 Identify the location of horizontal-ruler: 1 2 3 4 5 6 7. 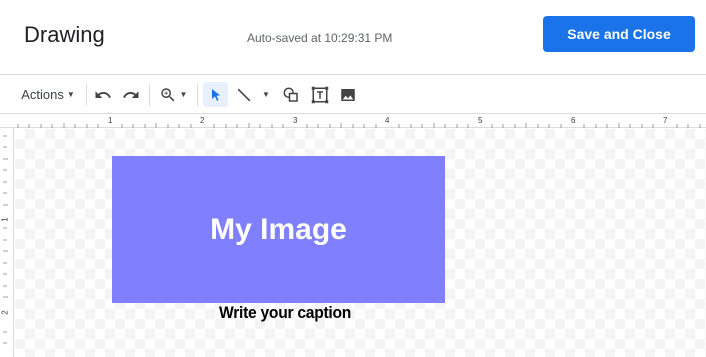
(353, 121).